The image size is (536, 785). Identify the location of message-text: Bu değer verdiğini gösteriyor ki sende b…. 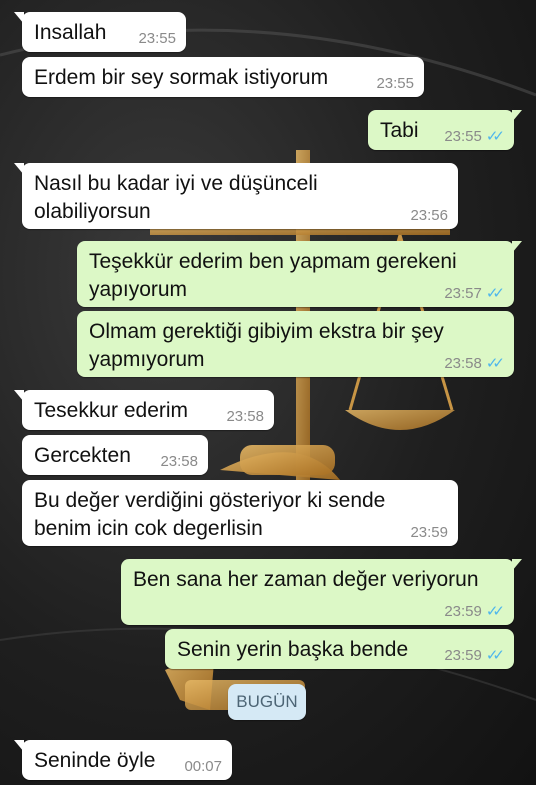
(210, 514).